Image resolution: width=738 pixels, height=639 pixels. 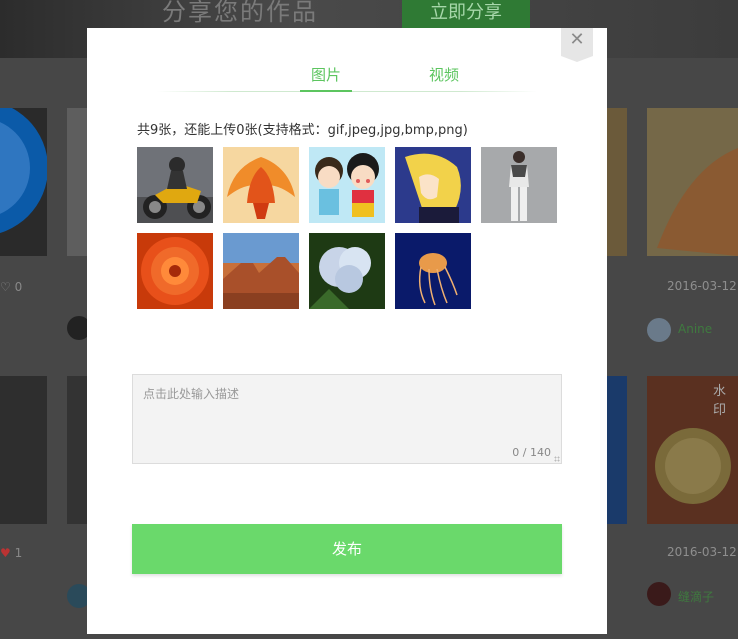 I want to click on background-username: Anine, so click(x=695, y=329).